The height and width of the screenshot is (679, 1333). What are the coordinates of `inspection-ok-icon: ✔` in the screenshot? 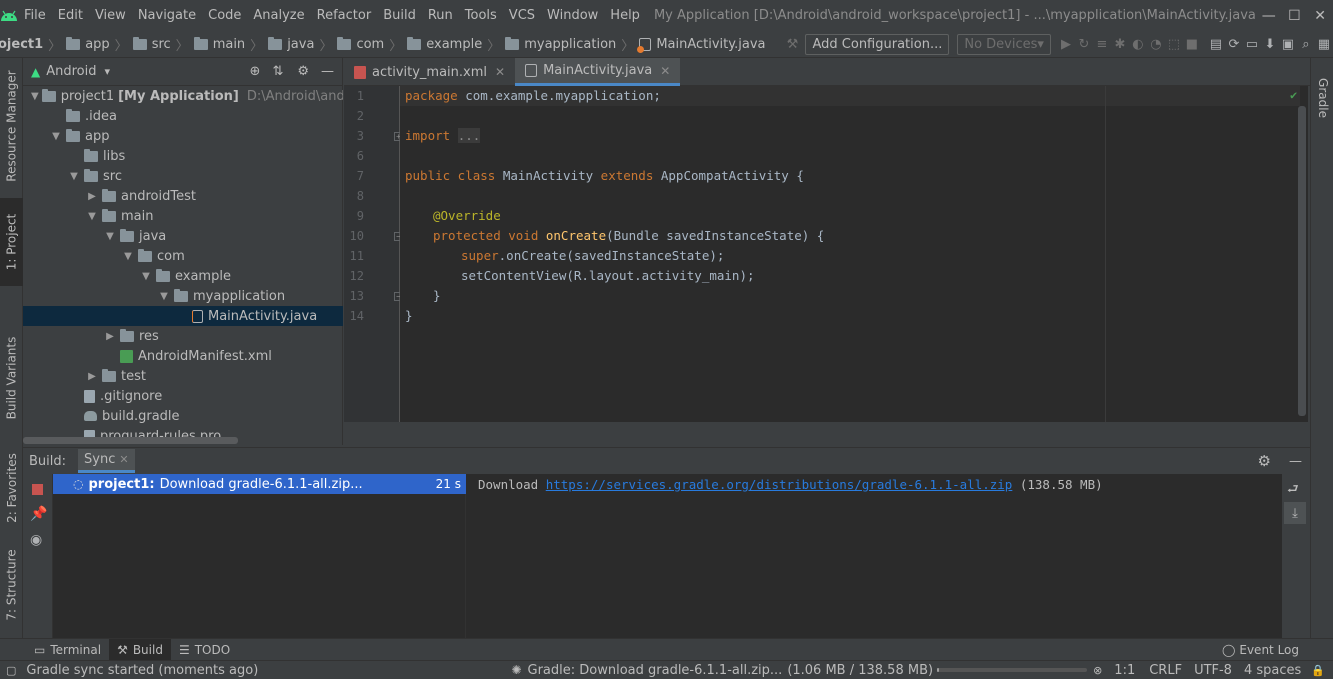 It's located at (1293, 95).